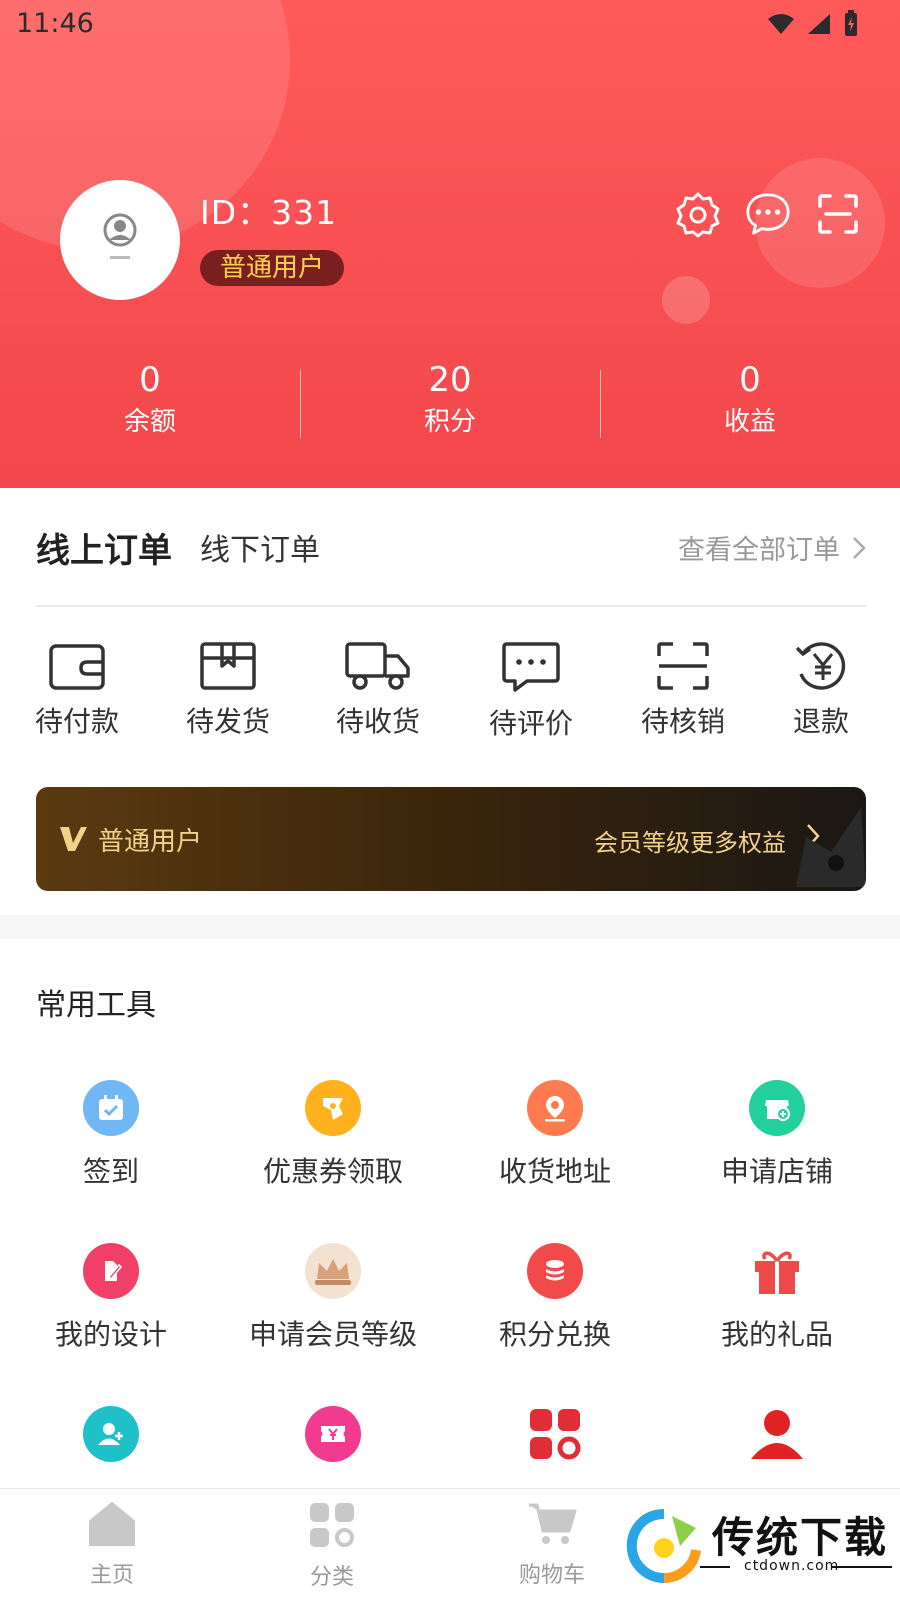  I want to click on avatar-placeholder-icon, so click(120, 236).